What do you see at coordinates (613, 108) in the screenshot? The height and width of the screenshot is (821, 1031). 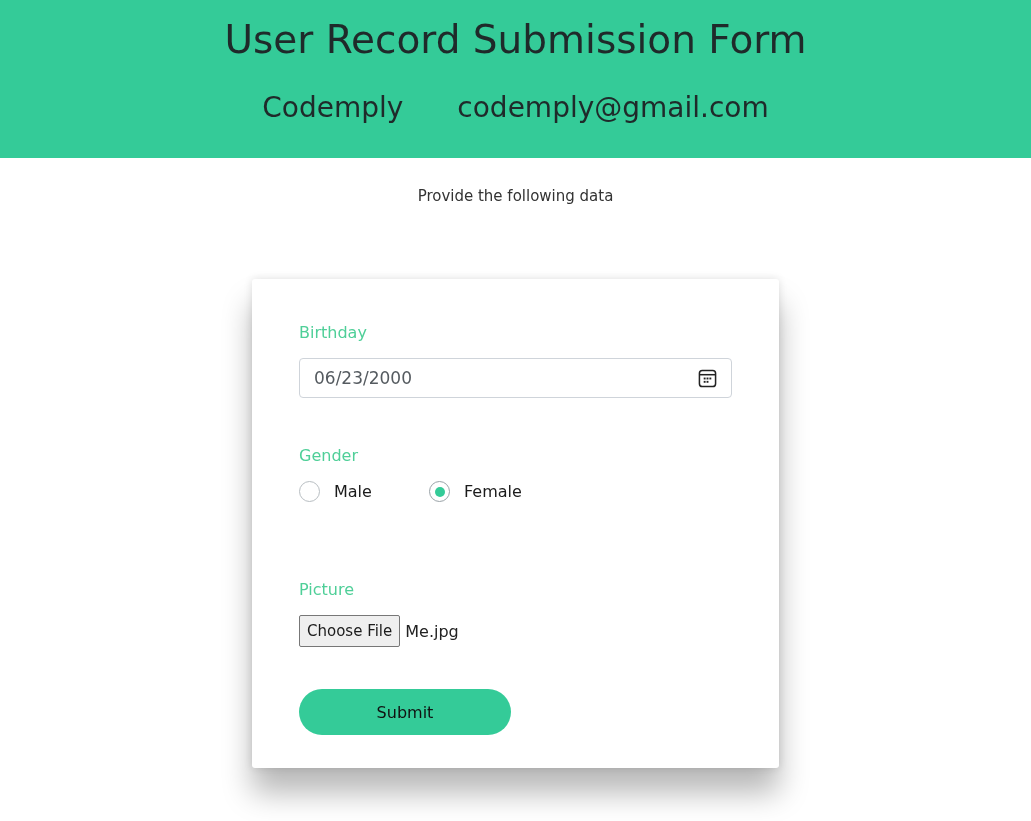 I see `author-email: codemply@gmail.com` at bounding box center [613, 108].